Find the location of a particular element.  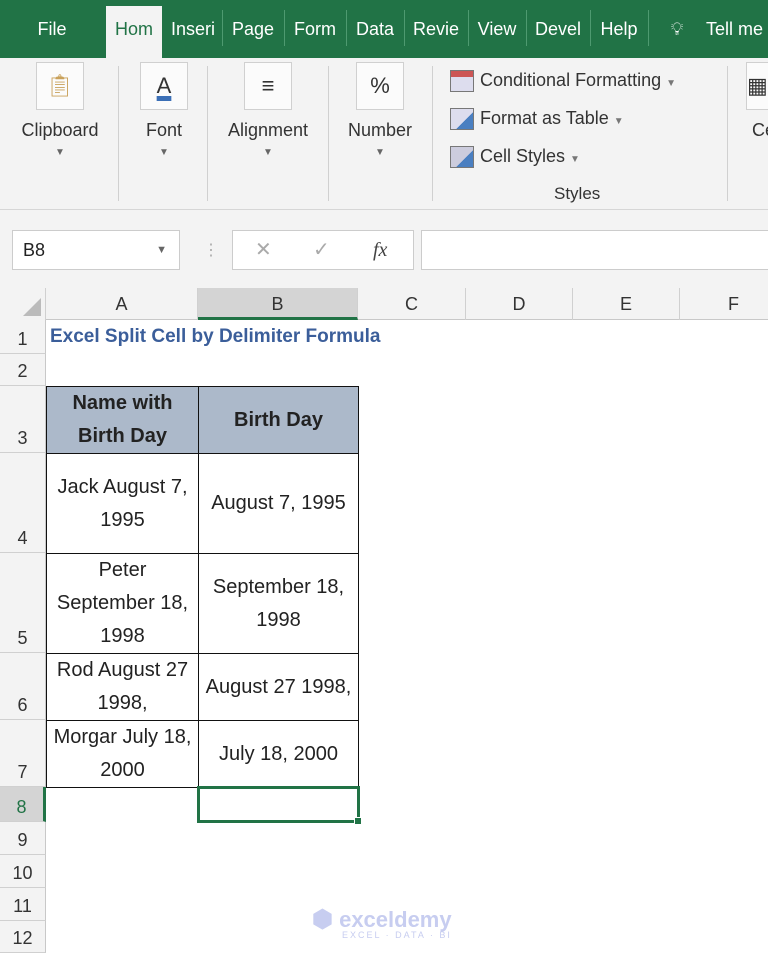

tab-data: Data is located at coordinates (375, 29).